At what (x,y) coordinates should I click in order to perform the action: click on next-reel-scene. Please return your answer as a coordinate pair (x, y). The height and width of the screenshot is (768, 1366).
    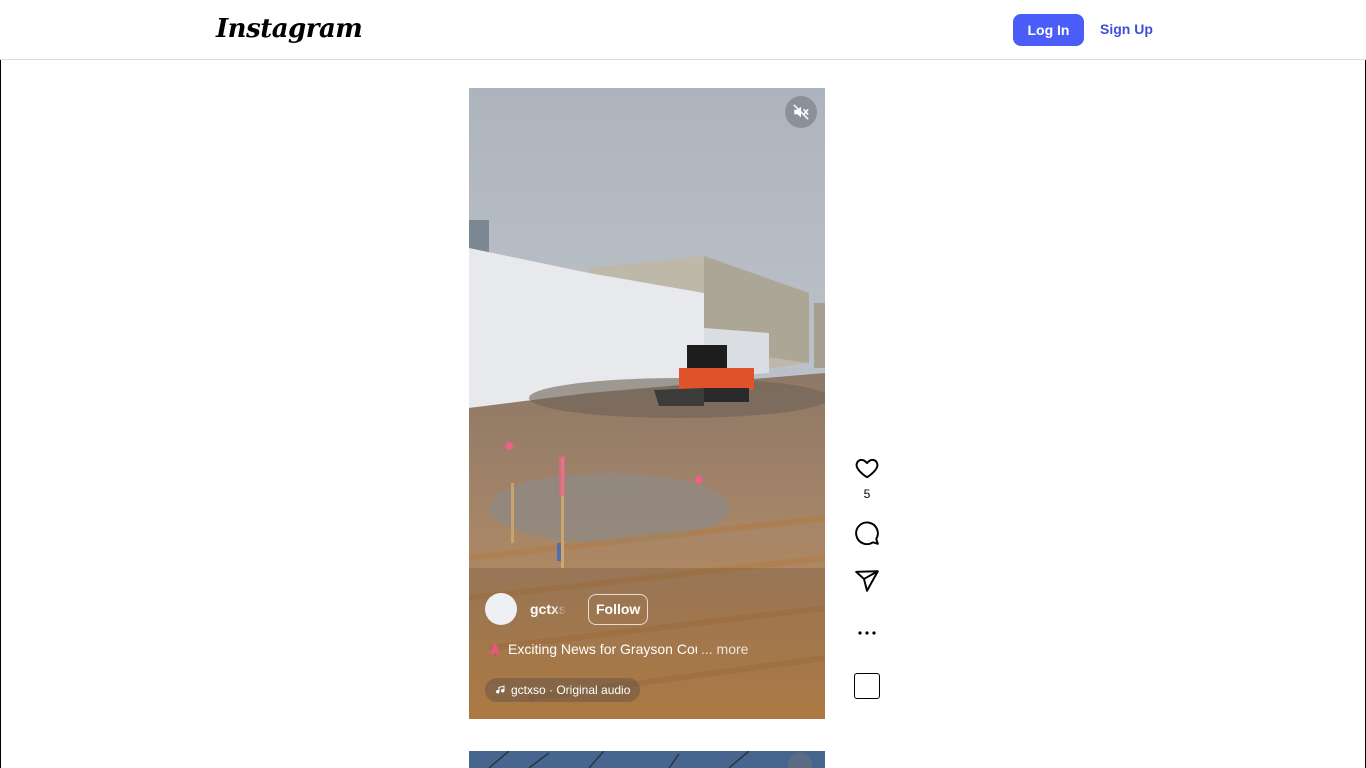
    Looking at the image, I should click on (647, 759).